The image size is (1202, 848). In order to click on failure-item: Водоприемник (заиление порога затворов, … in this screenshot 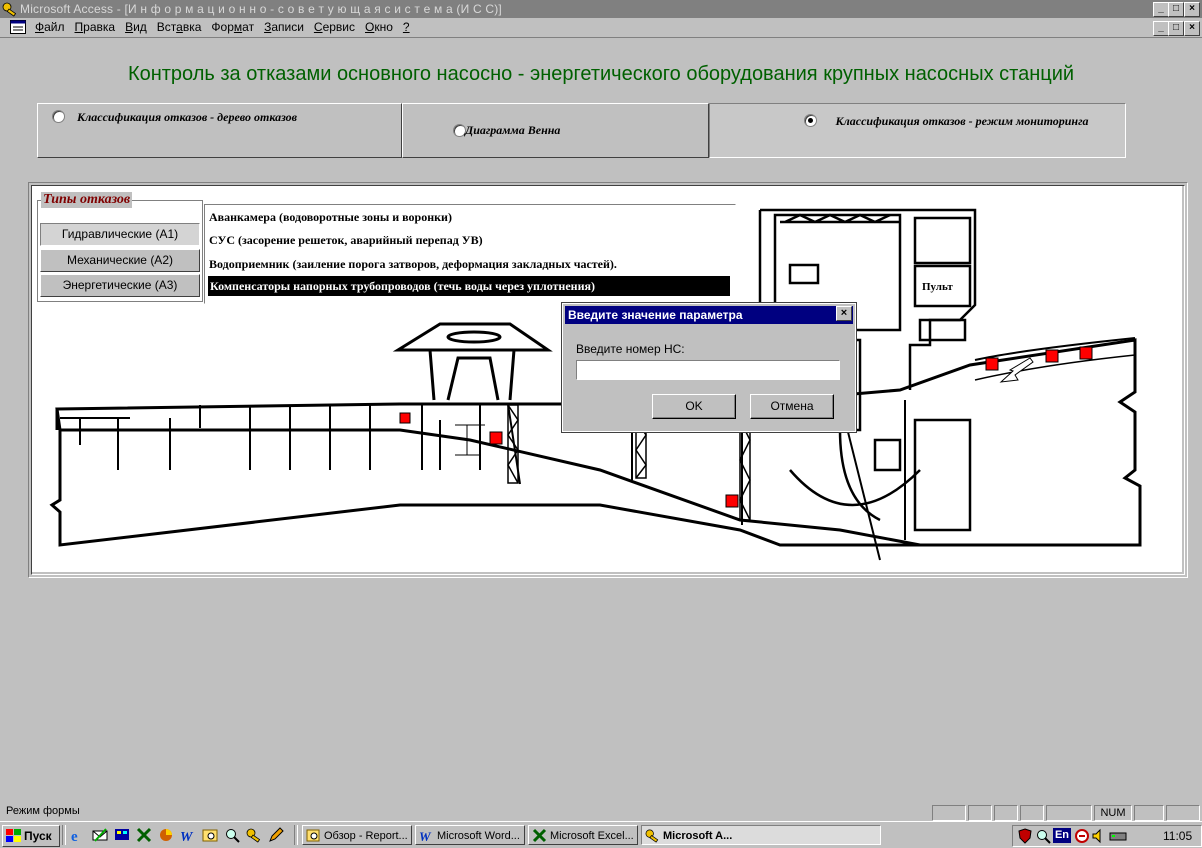, I will do `click(413, 264)`.